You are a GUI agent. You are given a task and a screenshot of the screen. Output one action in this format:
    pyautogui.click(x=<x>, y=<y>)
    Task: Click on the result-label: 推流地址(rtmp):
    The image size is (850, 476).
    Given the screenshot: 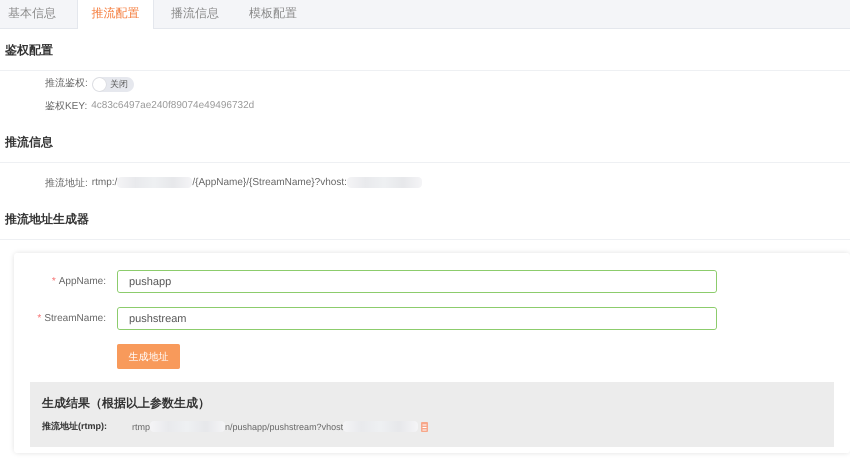 What is the action you would take?
    pyautogui.click(x=75, y=426)
    